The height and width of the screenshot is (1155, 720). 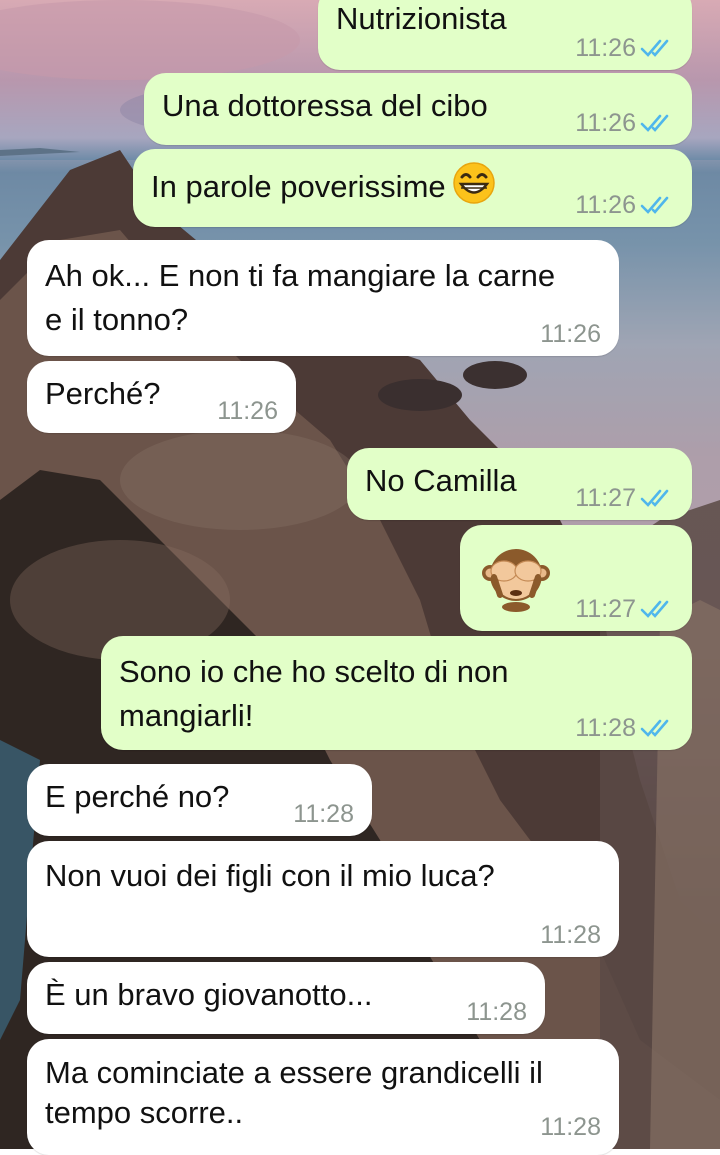 I want to click on outgoing-message: Una dottoressa del cibo 11:26, so click(x=418, y=109).